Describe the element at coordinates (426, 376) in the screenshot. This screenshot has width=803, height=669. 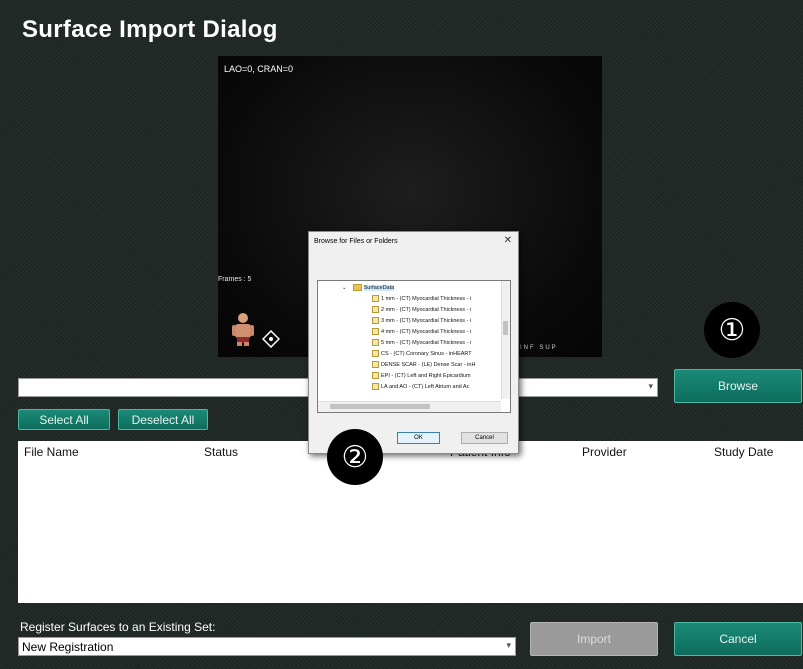
I see `tree-item-label: EPI - (CT) Left and Right Epicardium` at that location.